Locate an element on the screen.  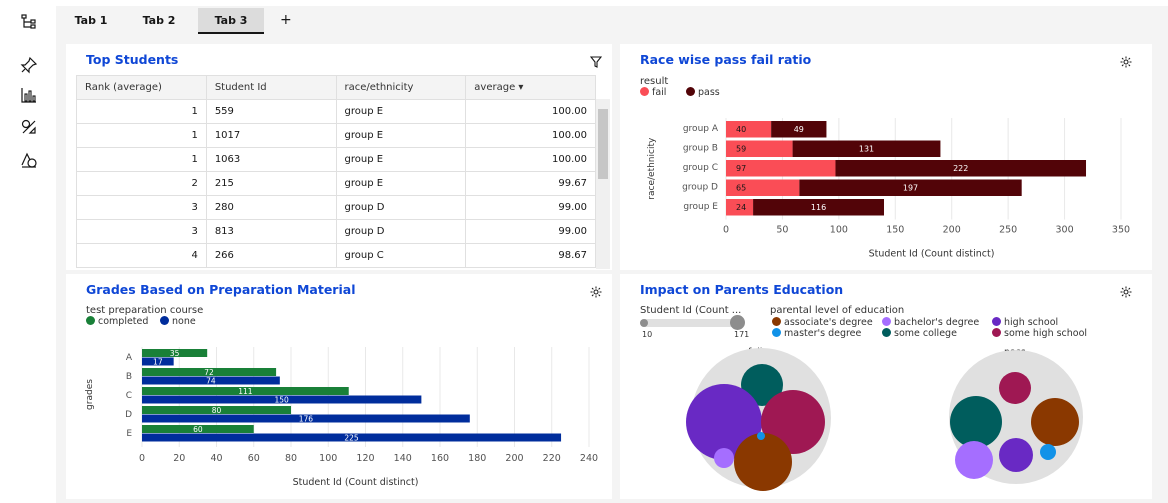
column-header-race: race/ethnicity is located at coordinates (401, 87).